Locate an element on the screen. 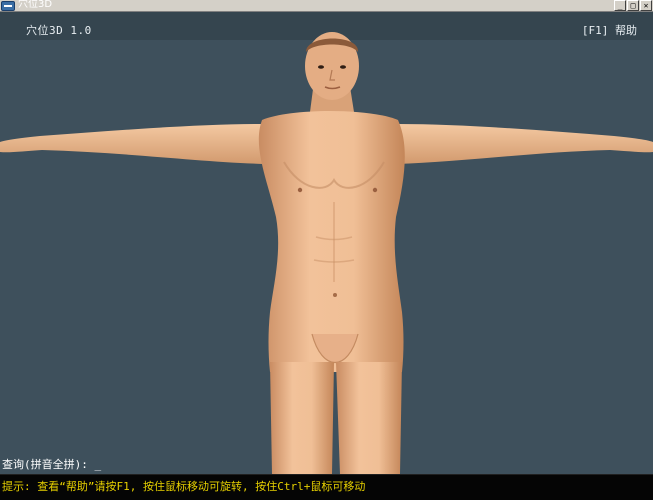 This screenshot has height=500, width=653. right-nipple is located at coordinates (375, 190).